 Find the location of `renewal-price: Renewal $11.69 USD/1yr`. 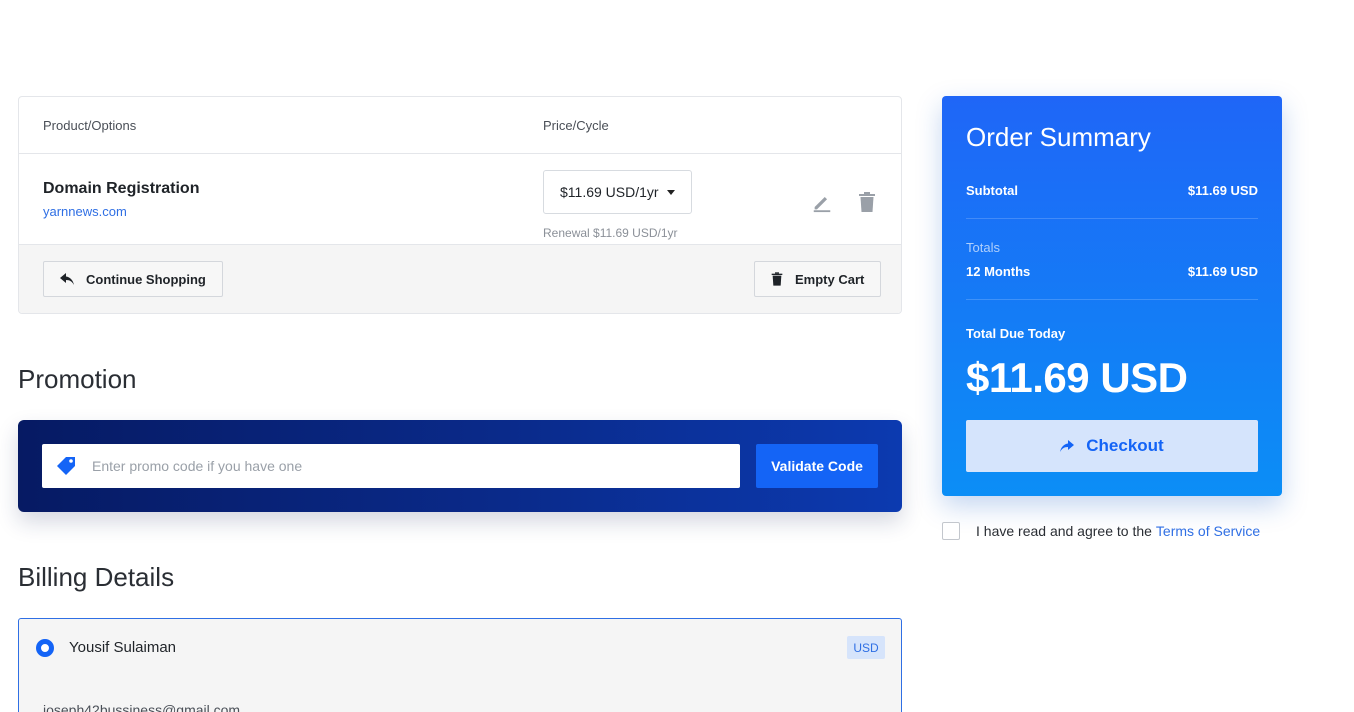

renewal-price: Renewal $11.69 USD/1yr is located at coordinates (610, 233).